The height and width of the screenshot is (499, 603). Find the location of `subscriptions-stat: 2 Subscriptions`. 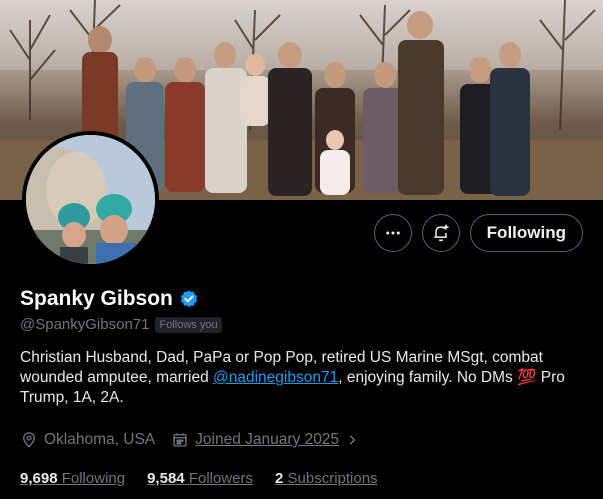

subscriptions-stat: 2 Subscriptions is located at coordinates (326, 478).